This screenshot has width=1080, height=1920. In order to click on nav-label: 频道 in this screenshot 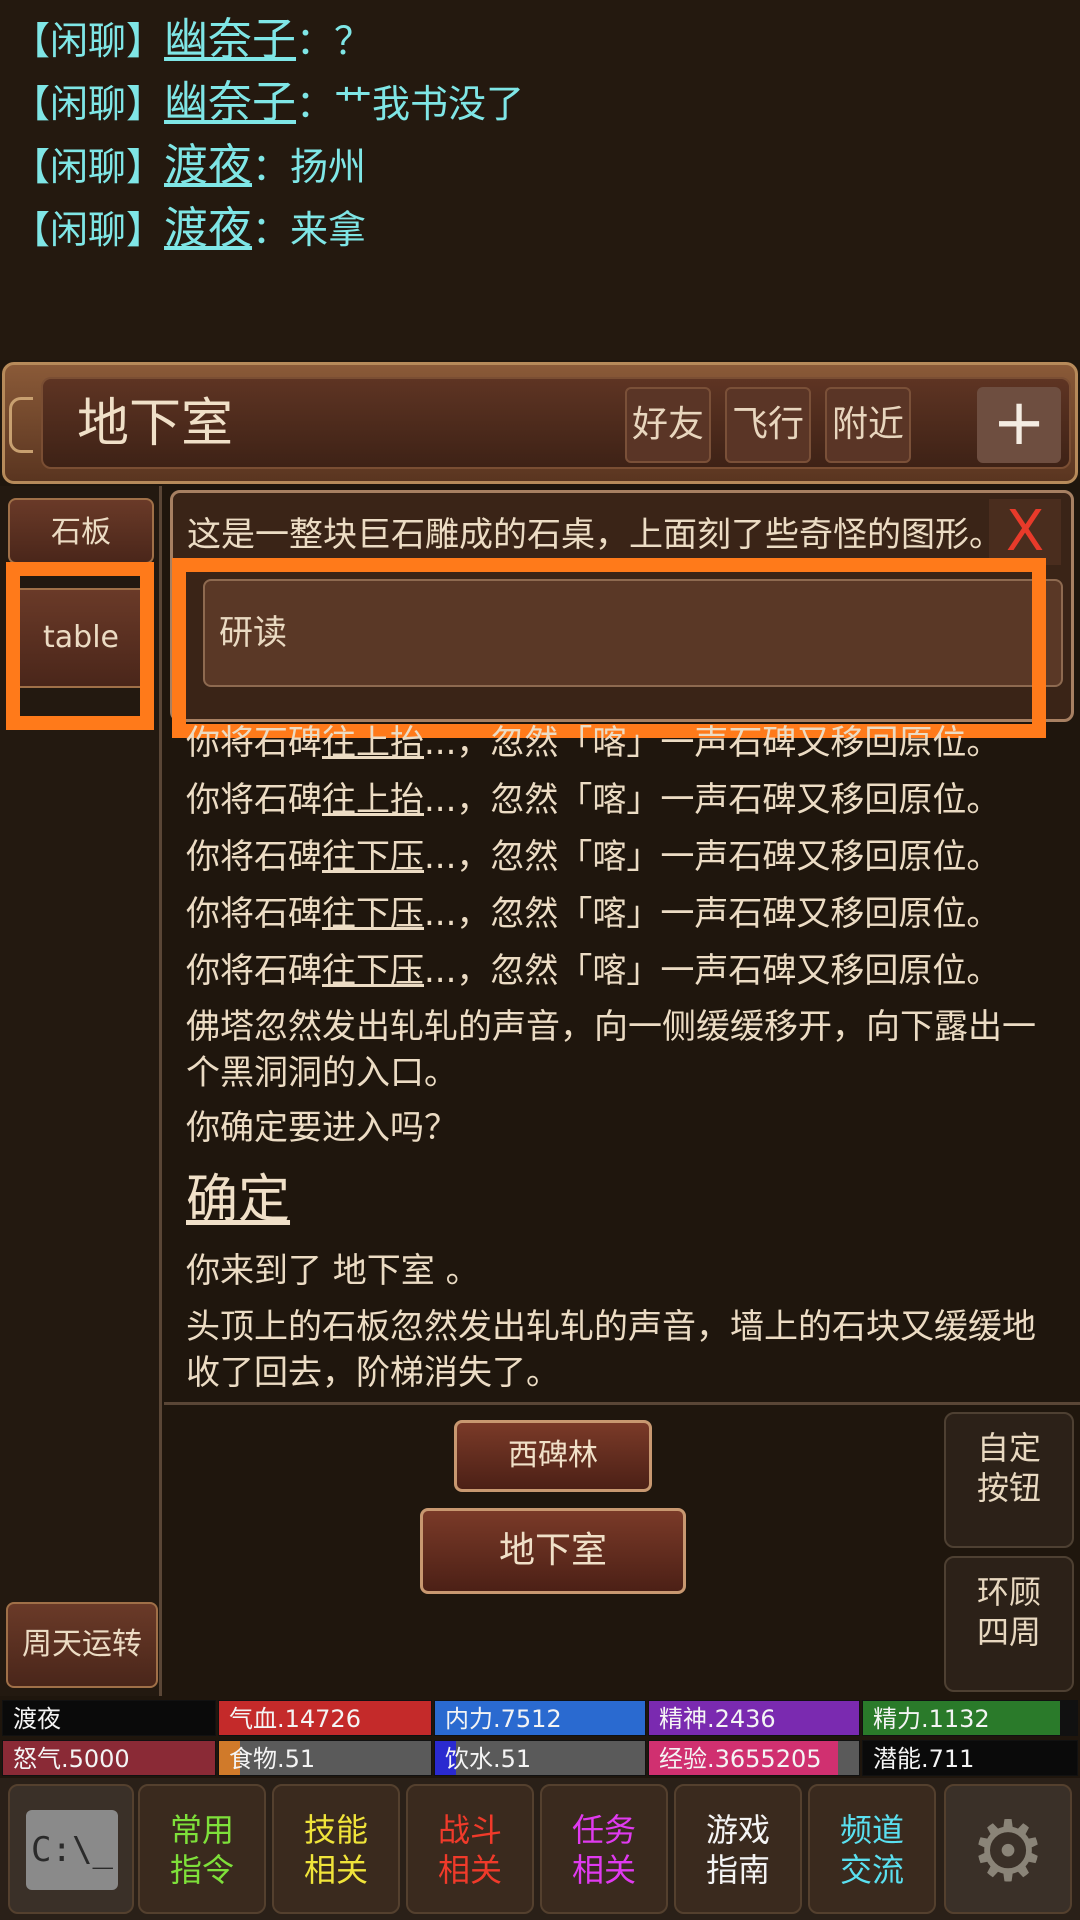, I will do `click(871, 1830)`.